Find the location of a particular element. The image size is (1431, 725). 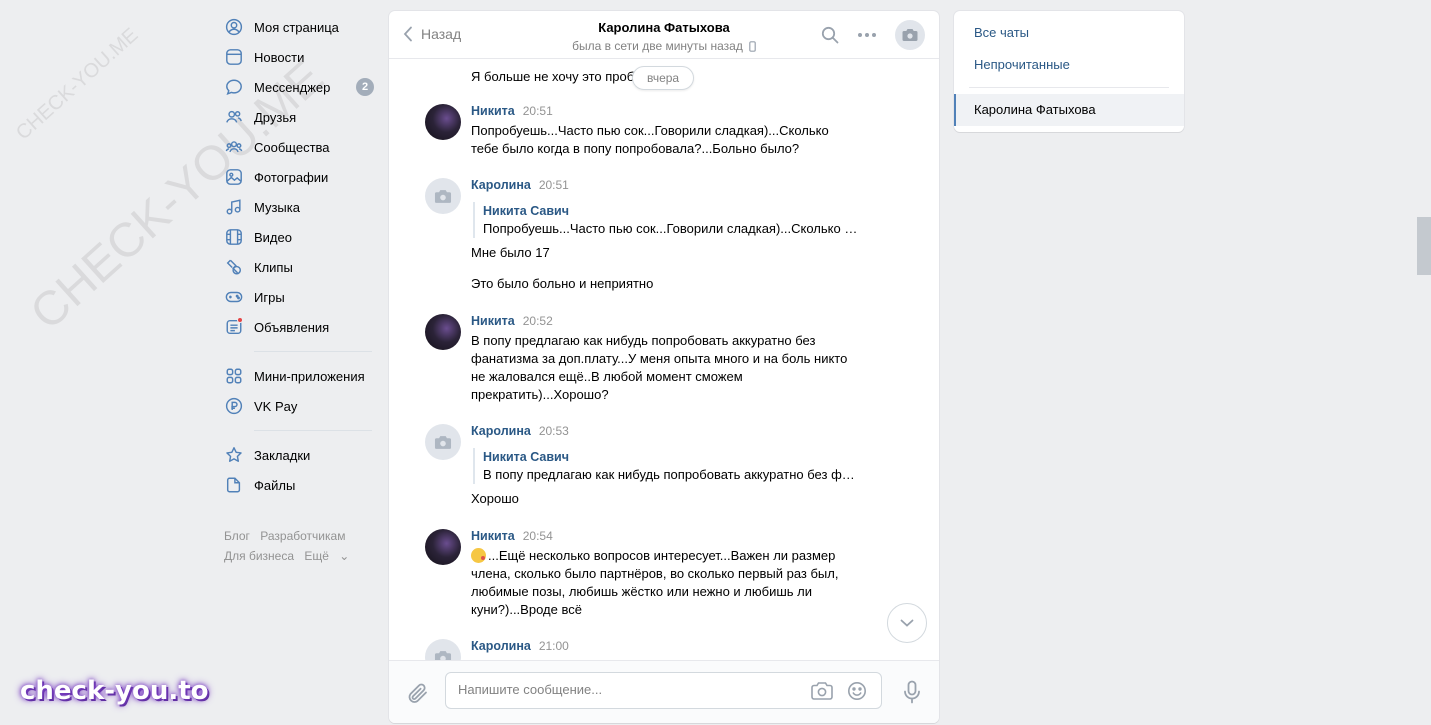

file-icon is located at coordinates (234, 485).